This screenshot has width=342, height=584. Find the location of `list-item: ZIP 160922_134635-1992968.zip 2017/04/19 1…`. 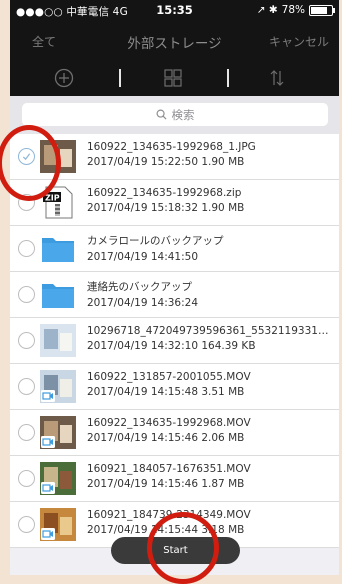

list-item: ZIP 160922_134635-1992968.zip 2017/04/19 1… is located at coordinates (174, 203).